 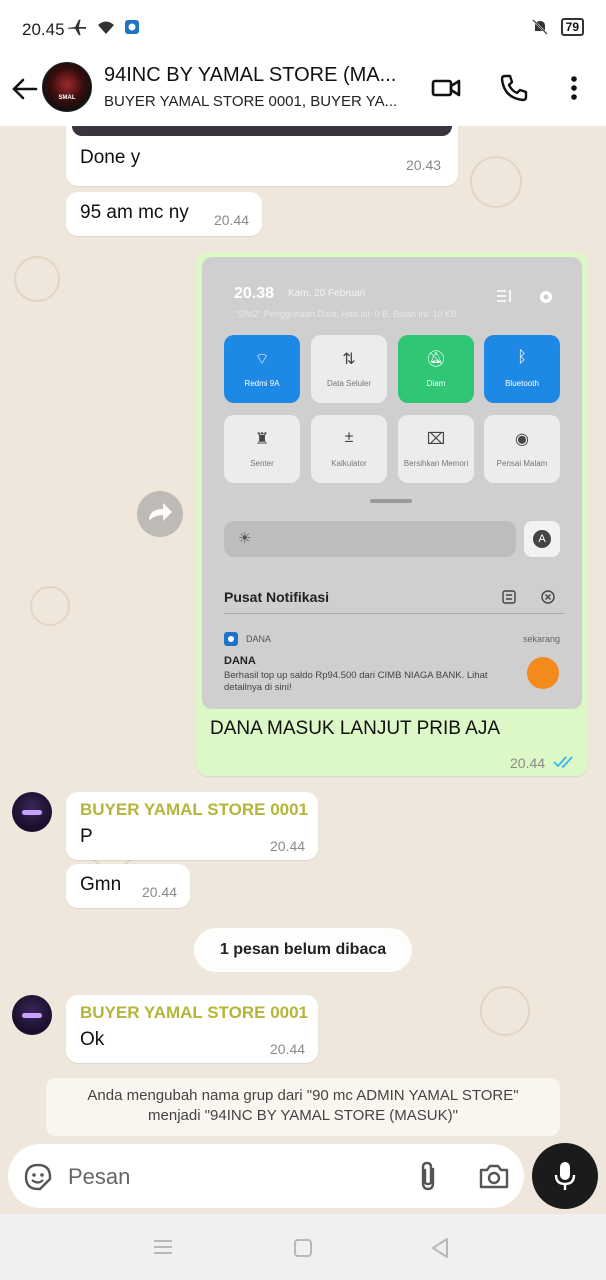 What do you see at coordinates (132, 27) in the screenshot?
I see `app-notification-icon` at bounding box center [132, 27].